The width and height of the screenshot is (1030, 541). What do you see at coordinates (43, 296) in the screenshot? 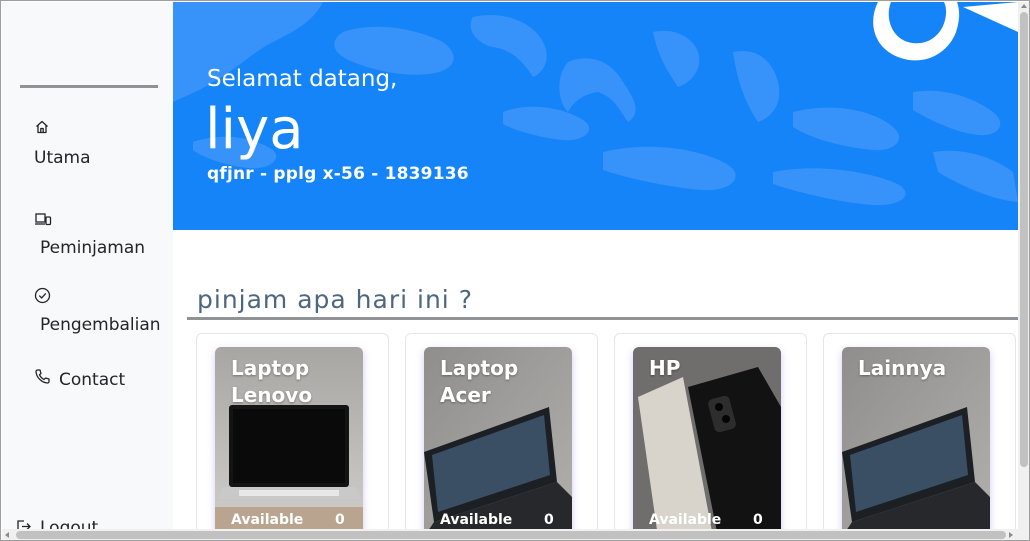
I see `check-circle-icon` at bounding box center [43, 296].